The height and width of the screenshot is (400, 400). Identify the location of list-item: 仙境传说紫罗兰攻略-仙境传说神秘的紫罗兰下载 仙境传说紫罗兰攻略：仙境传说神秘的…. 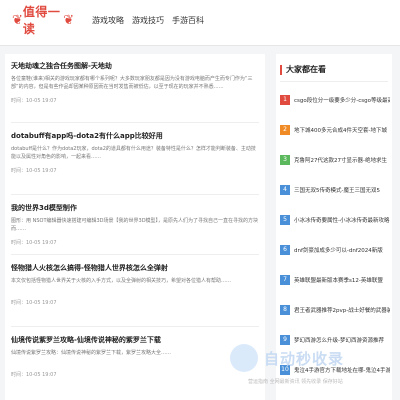
(135, 357).